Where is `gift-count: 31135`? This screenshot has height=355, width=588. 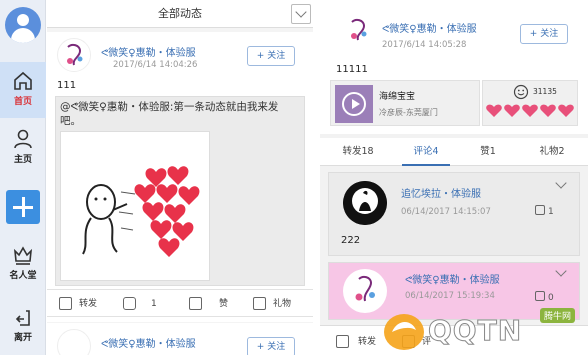 gift-count: 31135 is located at coordinates (545, 91).